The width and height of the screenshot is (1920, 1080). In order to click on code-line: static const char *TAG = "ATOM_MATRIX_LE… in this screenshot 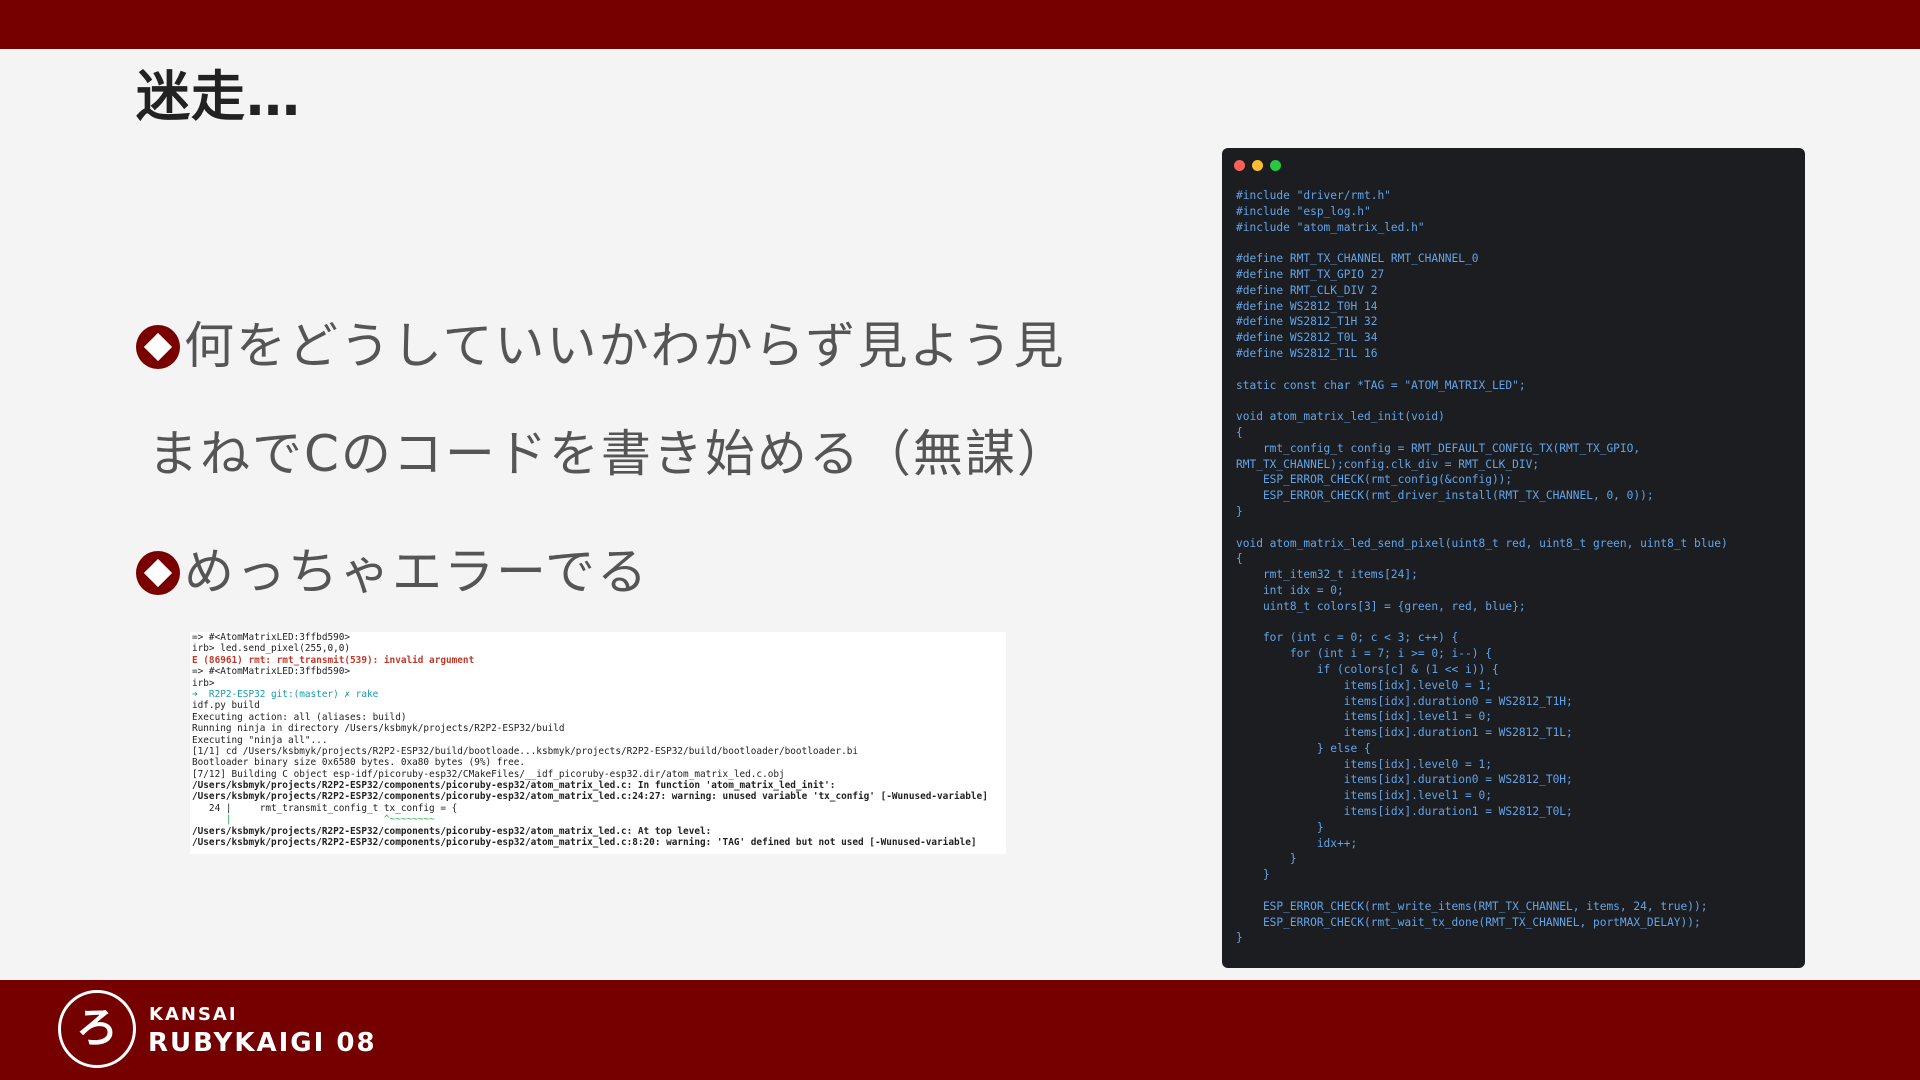, I will do `click(1381, 385)`.